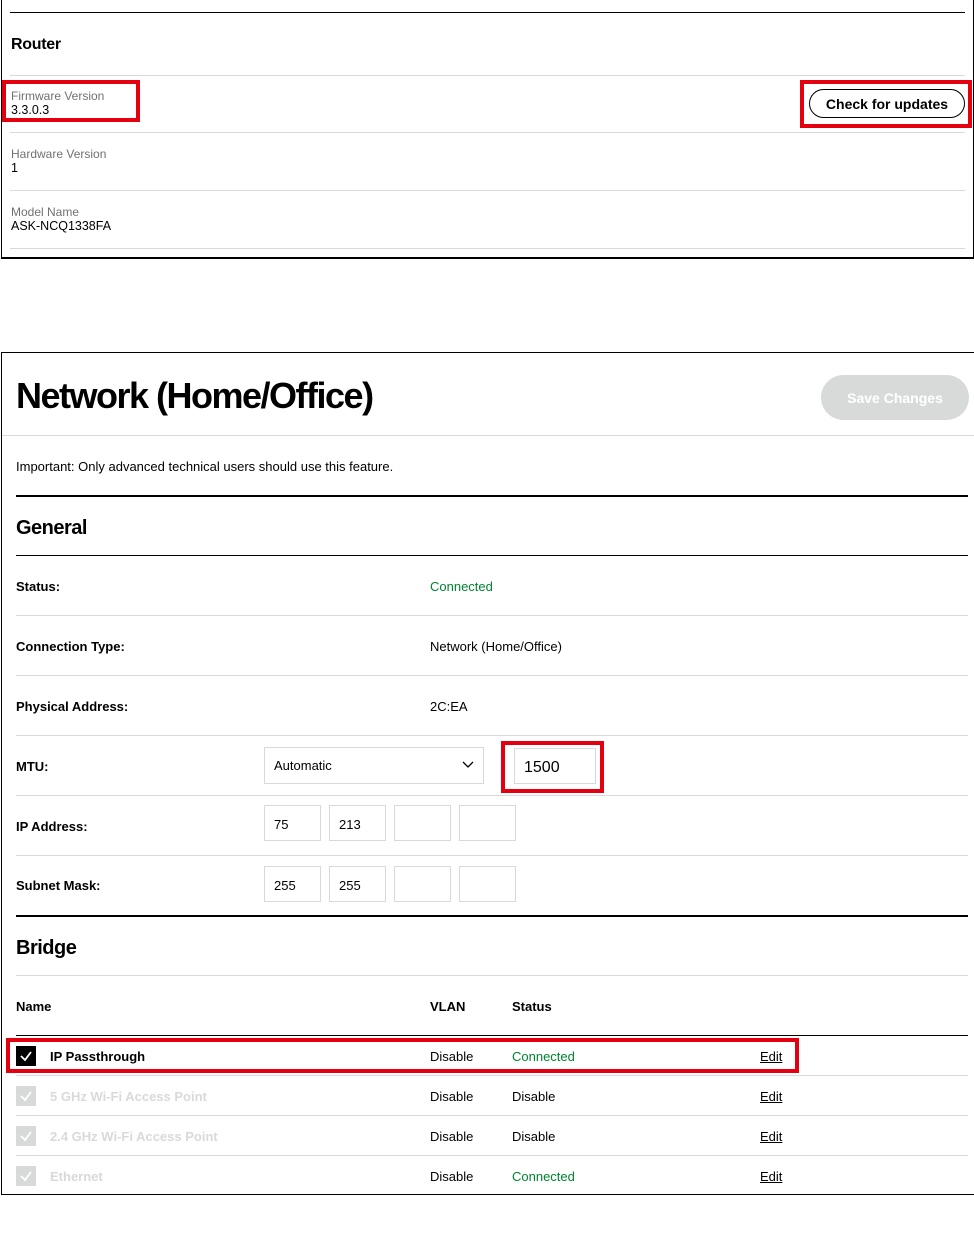 This screenshot has height=1257, width=974. Describe the element at coordinates (76, 1176) in the screenshot. I see `bridge-name: Ethernet` at that location.